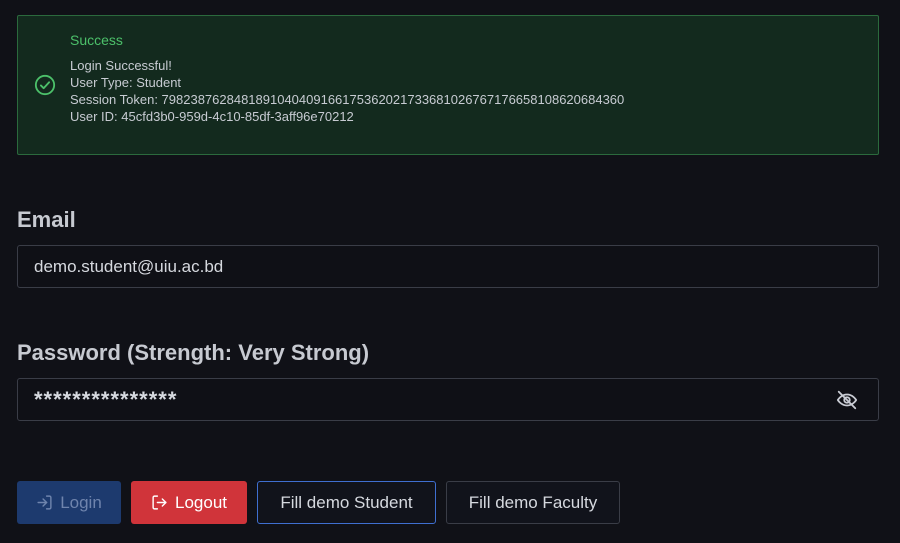 The height and width of the screenshot is (543, 900). Describe the element at coordinates (193, 352) in the screenshot. I see `password-label: Password (Strength: Very Strong)` at that location.